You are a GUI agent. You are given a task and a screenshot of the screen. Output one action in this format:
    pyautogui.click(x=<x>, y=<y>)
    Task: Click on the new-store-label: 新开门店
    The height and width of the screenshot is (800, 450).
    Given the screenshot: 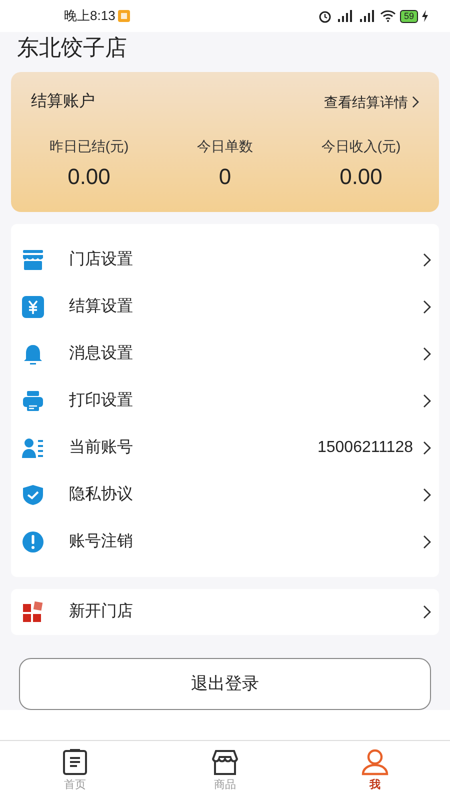 What is the action you would take?
    pyautogui.click(x=101, y=612)
    